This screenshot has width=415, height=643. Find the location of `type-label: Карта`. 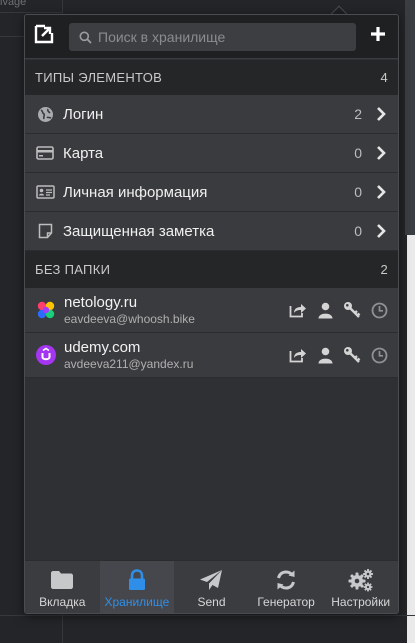

type-label: Карта is located at coordinates (83, 153).